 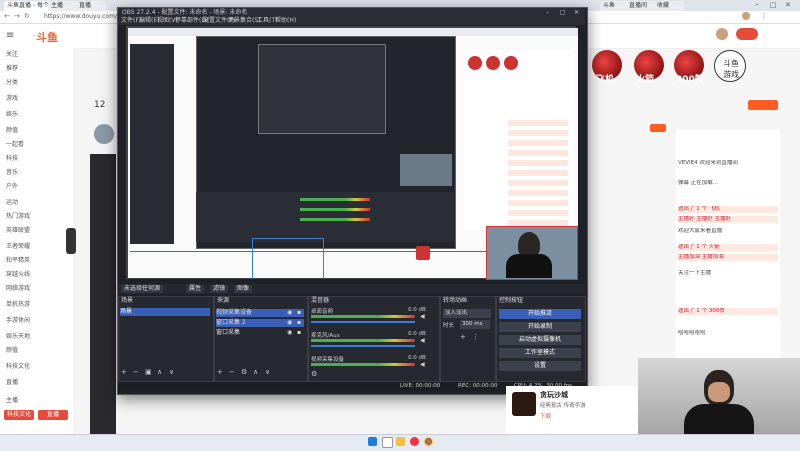 What do you see at coordinates (71, 241) in the screenshot?
I see `sidebar-collapse-handle` at bounding box center [71, 241].